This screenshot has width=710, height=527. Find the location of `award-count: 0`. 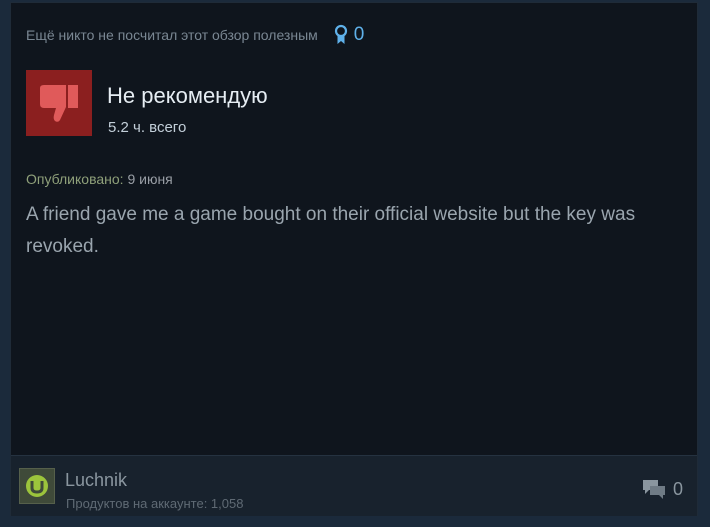

award-count: 0 is located at coordinates (359, 34).